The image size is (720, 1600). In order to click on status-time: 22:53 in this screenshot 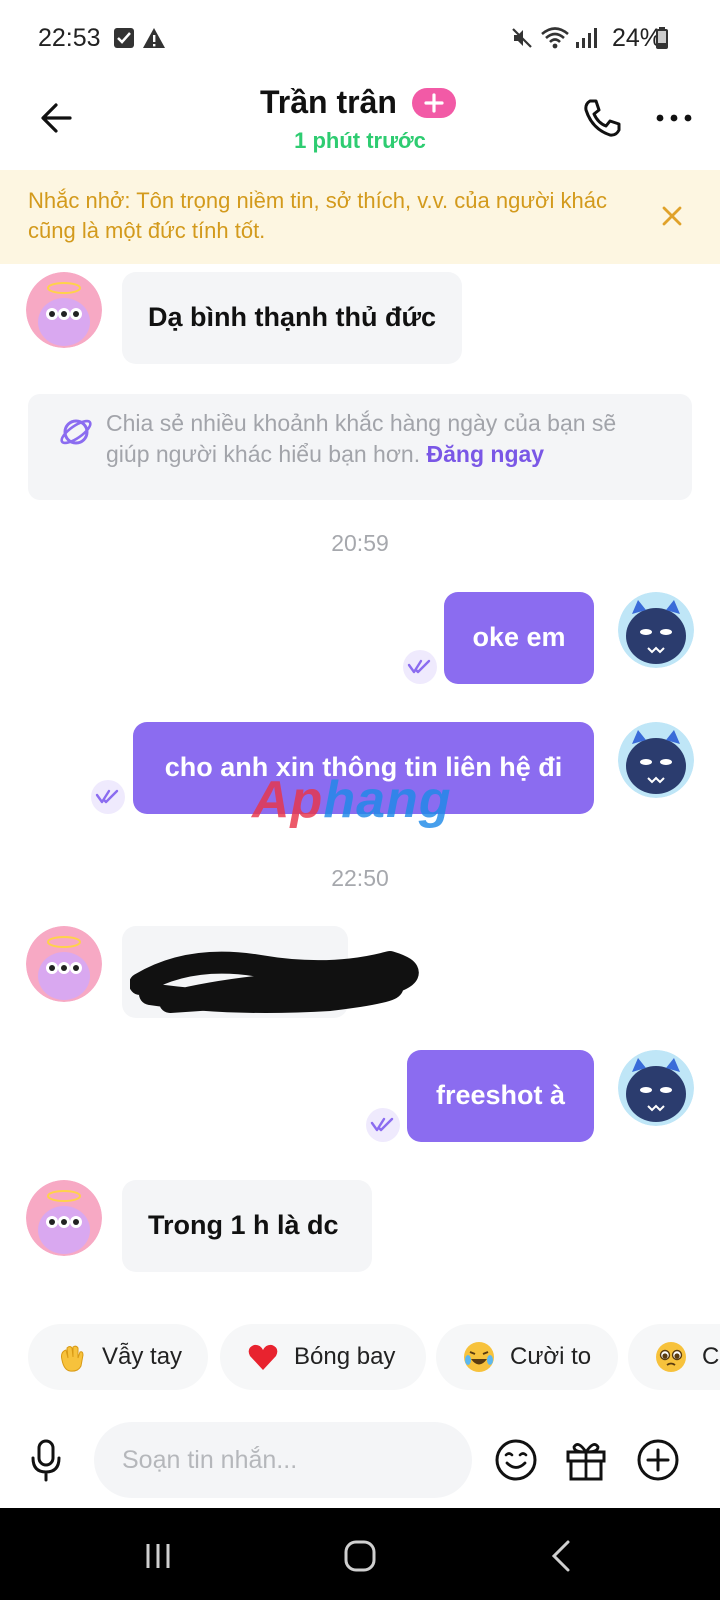, I will do `click(69, 38)`.